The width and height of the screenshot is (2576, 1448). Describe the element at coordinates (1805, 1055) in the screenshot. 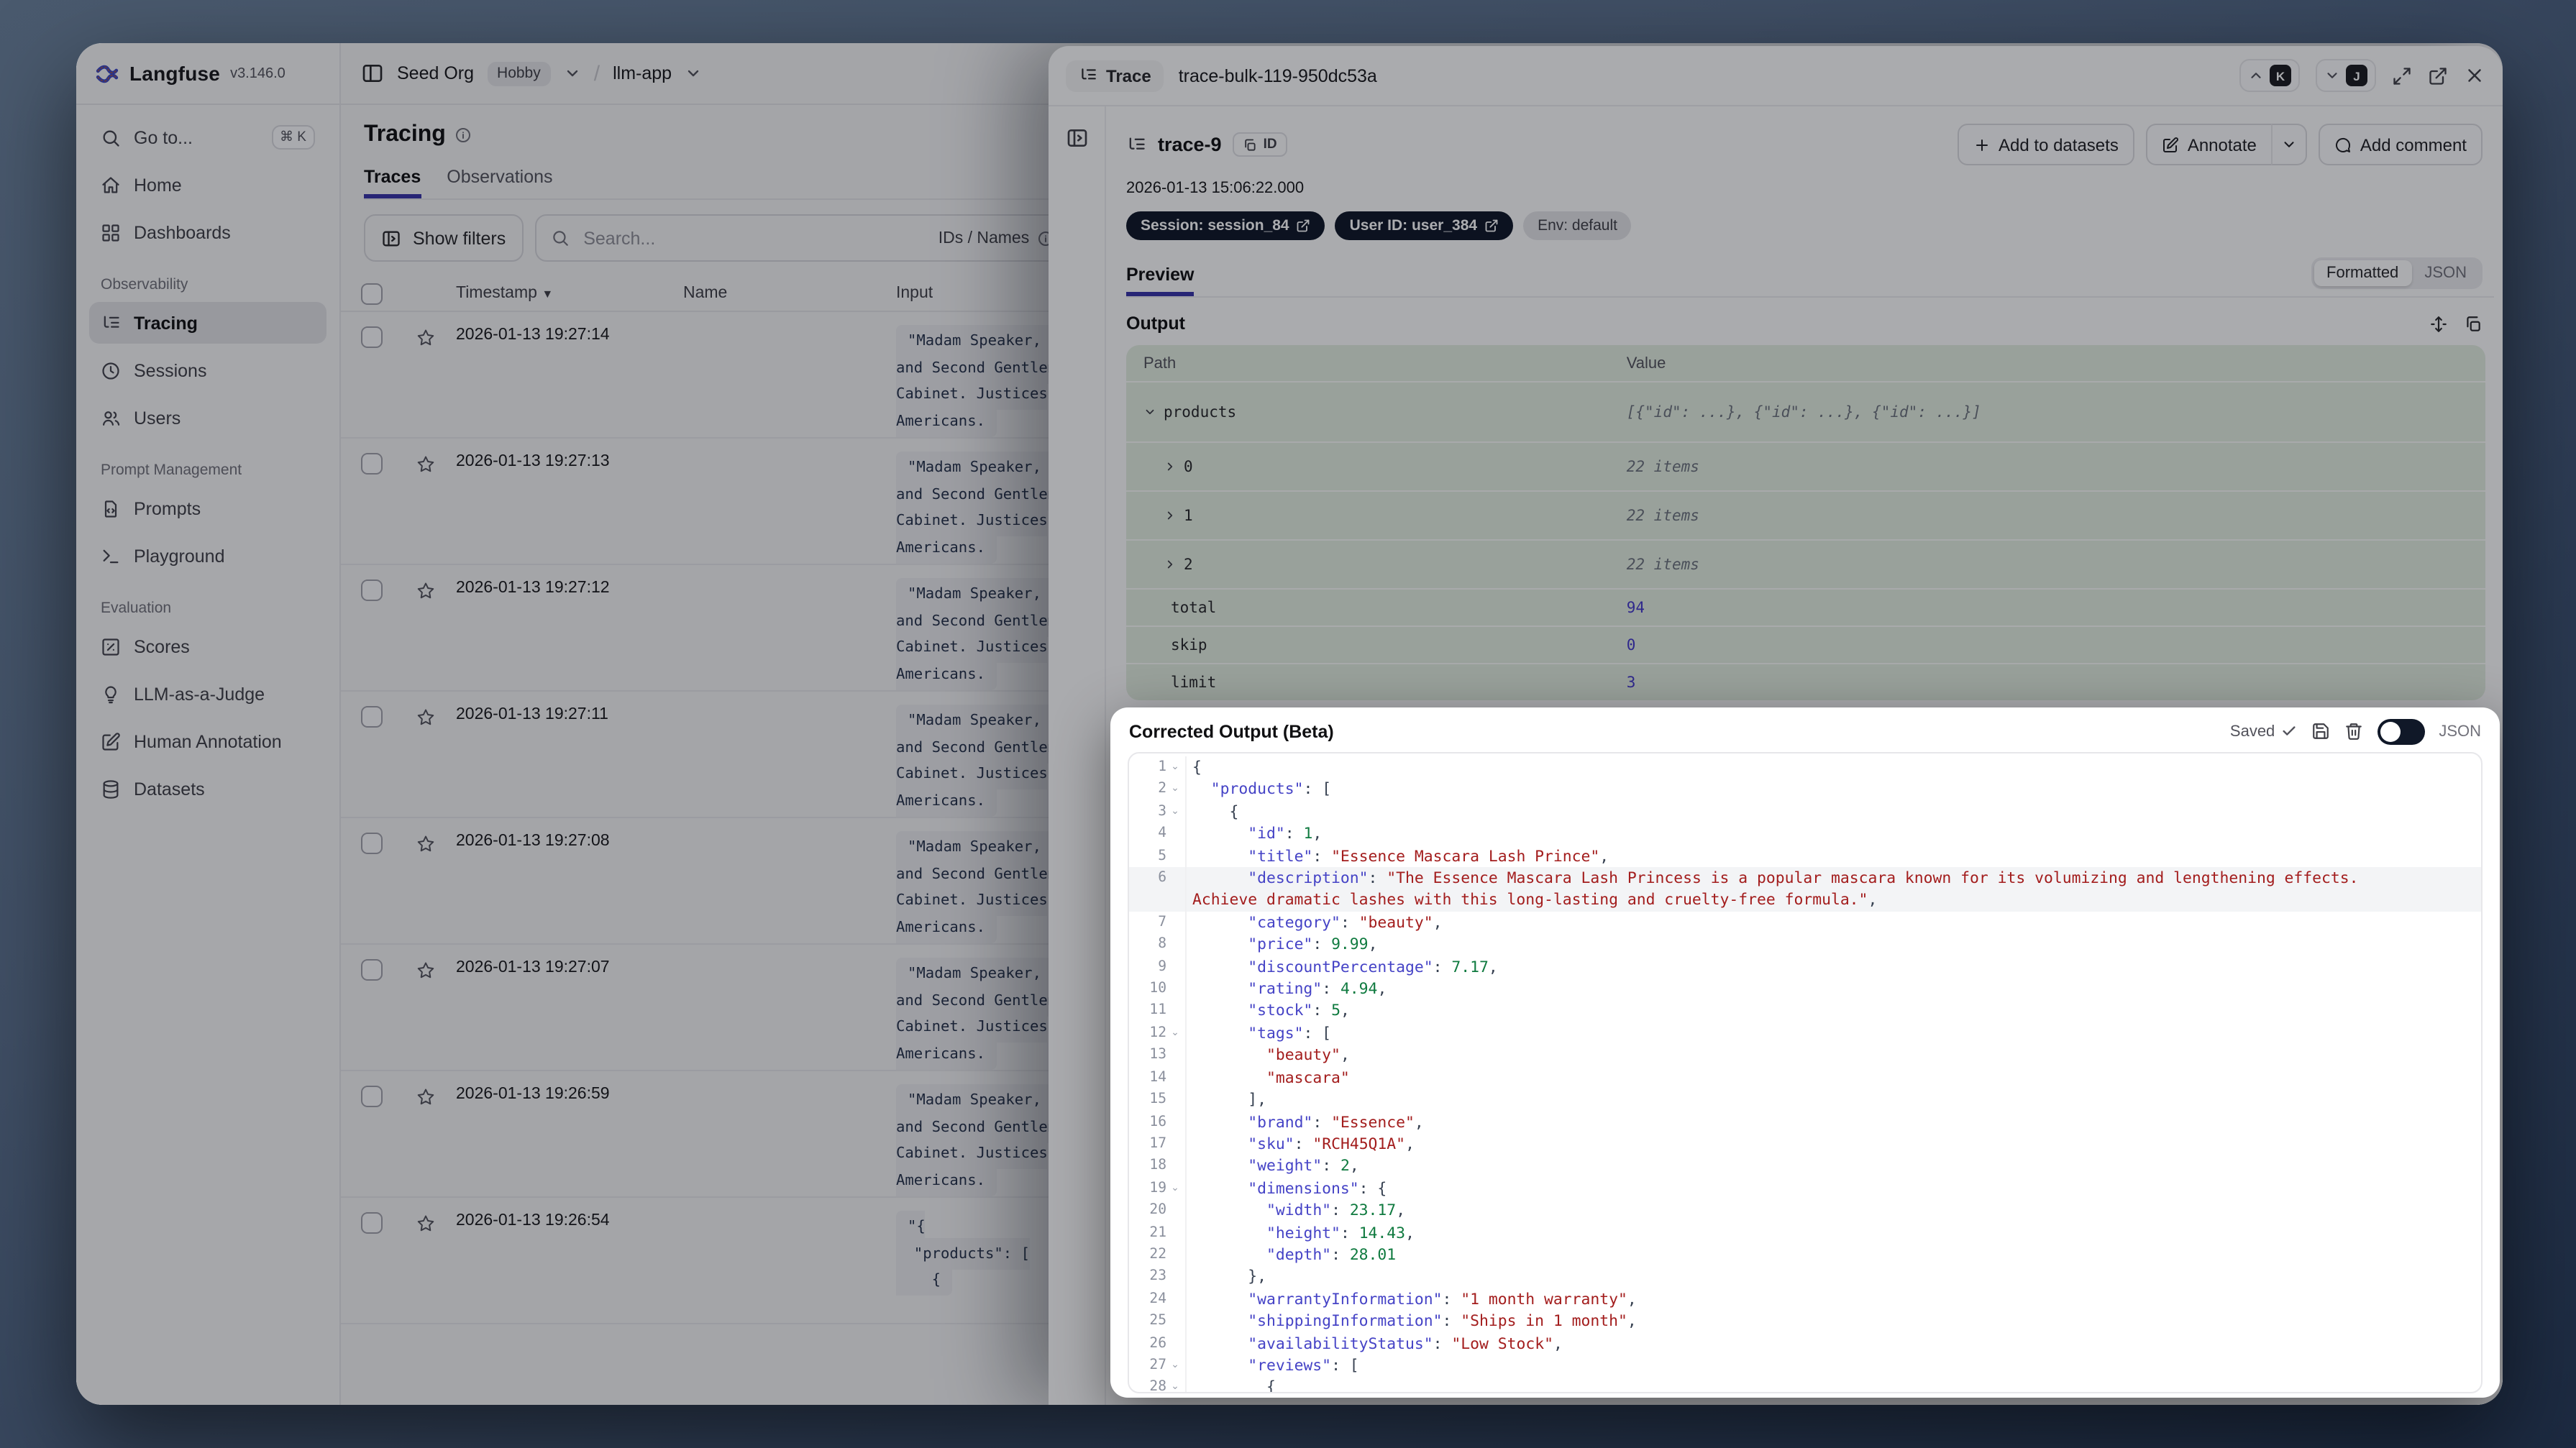

I see `editor-line-13: 13 "beauty",` at that location.